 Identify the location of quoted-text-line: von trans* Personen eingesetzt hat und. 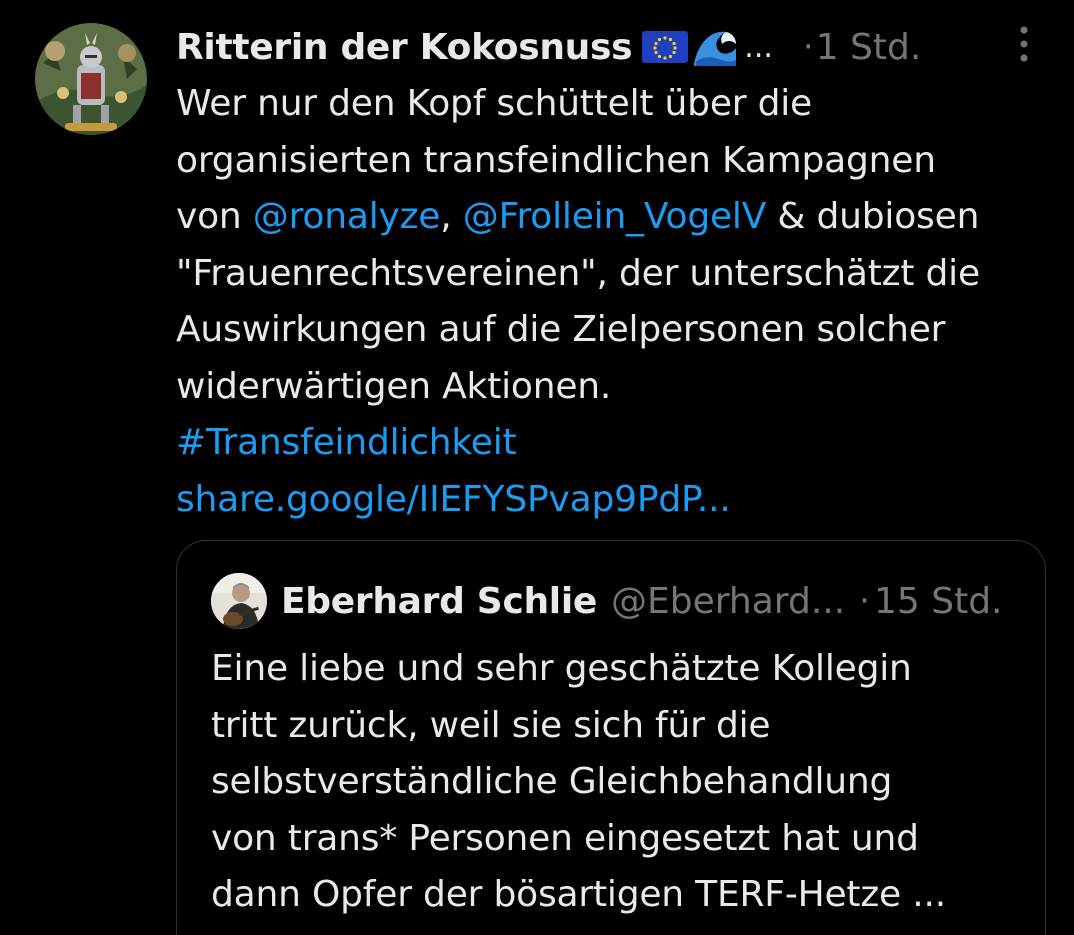
(565, 838).